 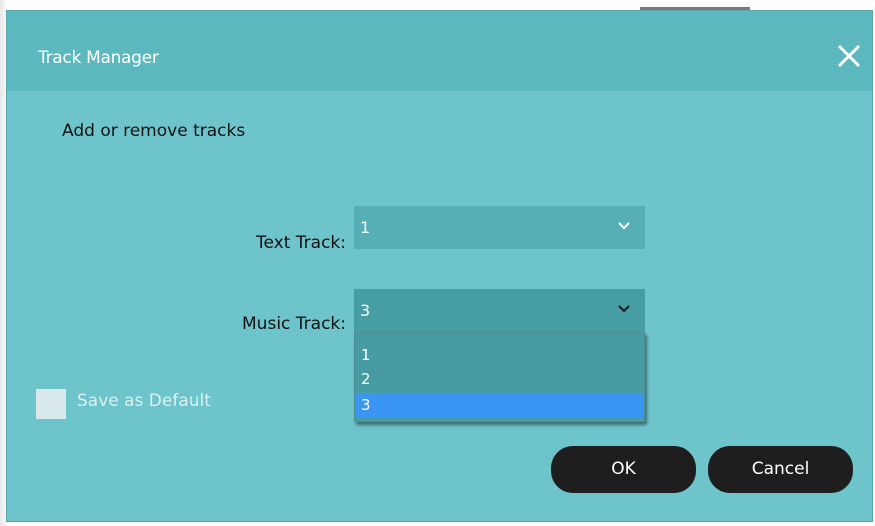 What do you see at coordinates (623, 469) in the screenshot?
I see `ok-button: OK` at bounding box center [623, 469].